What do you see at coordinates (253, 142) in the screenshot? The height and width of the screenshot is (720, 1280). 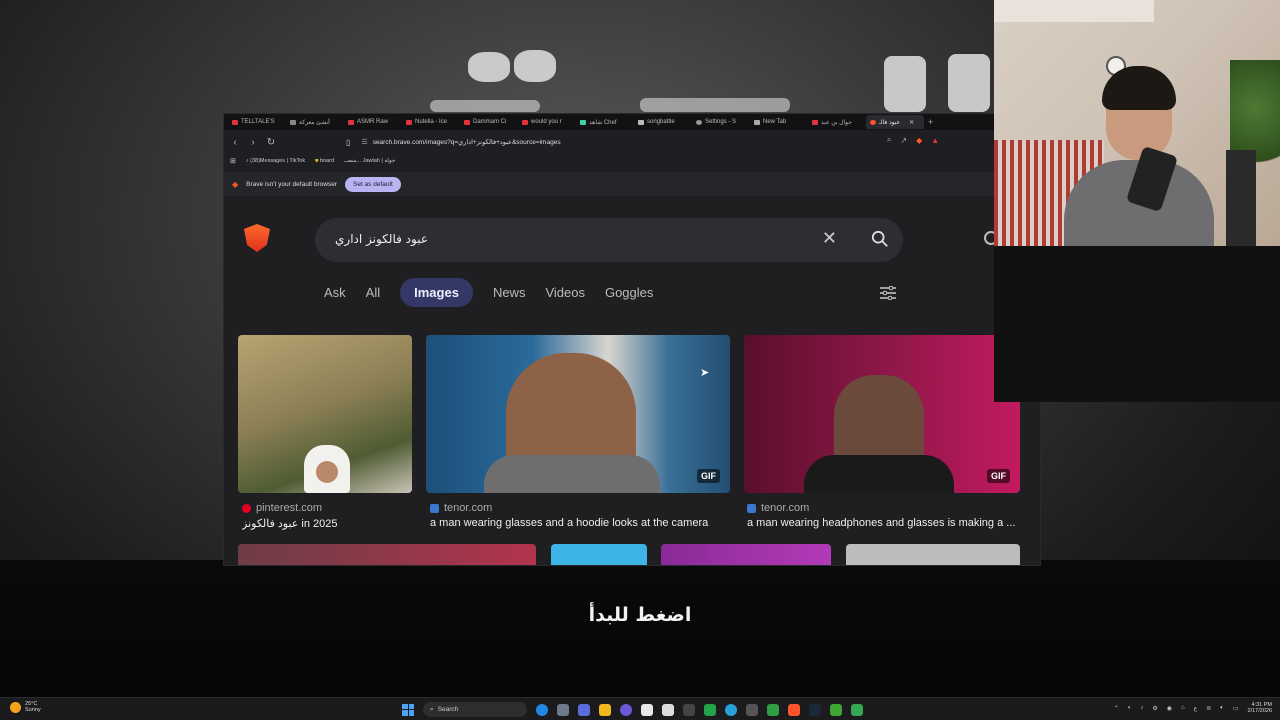 I see `forward-icon: ›` at bounding box center [253, 142].